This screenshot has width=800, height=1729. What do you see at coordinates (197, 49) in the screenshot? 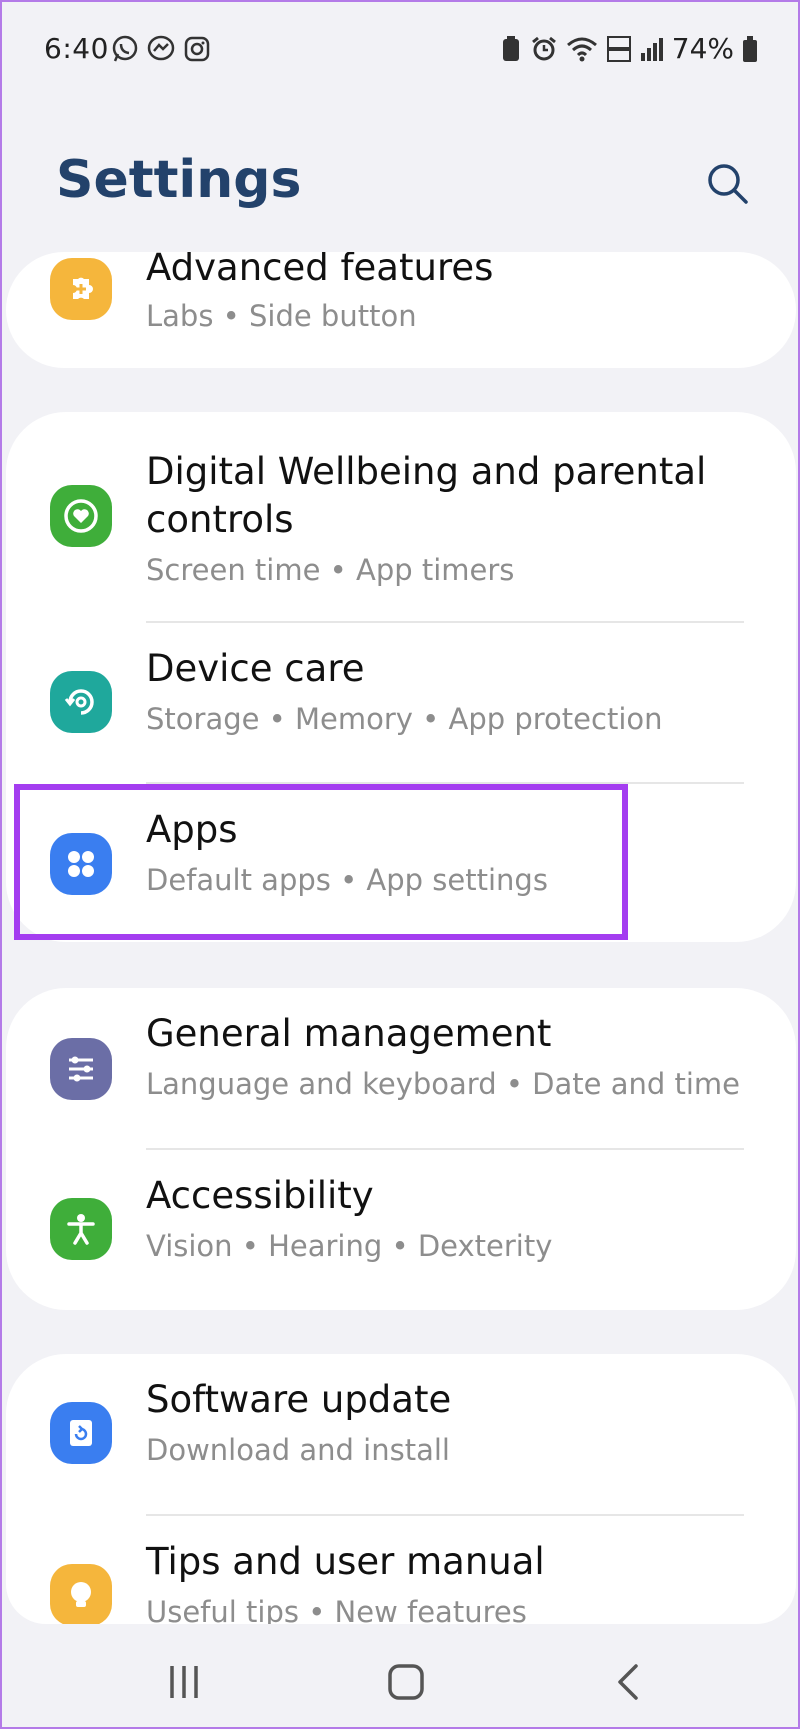
I see `instagram-icon` at bounding box center [197, 49].